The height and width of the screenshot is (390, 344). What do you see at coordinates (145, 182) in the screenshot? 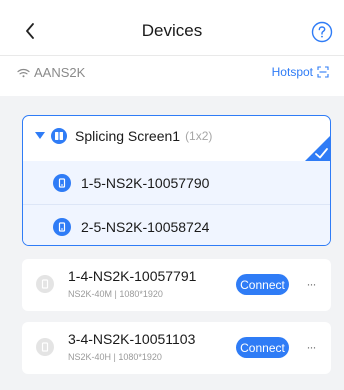
I see `member-label: 1-5-NS2K-10057790` at bounding box center [145, 182].